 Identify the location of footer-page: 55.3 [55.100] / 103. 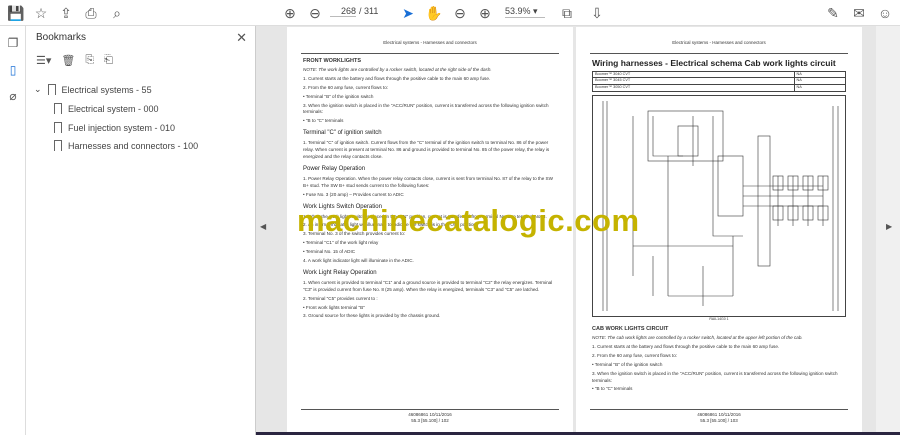
(719, 421).